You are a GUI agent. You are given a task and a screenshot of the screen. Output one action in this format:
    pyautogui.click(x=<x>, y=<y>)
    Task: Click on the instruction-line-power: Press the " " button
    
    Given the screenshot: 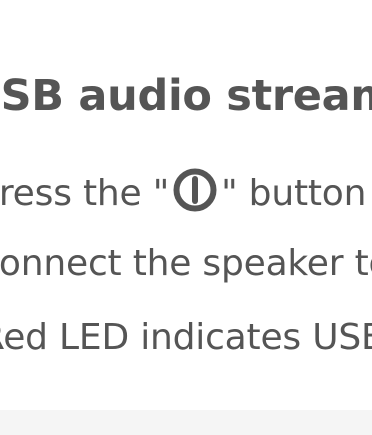 What is the action you would take?
    pyautogui.click(x=183, y=192)
    